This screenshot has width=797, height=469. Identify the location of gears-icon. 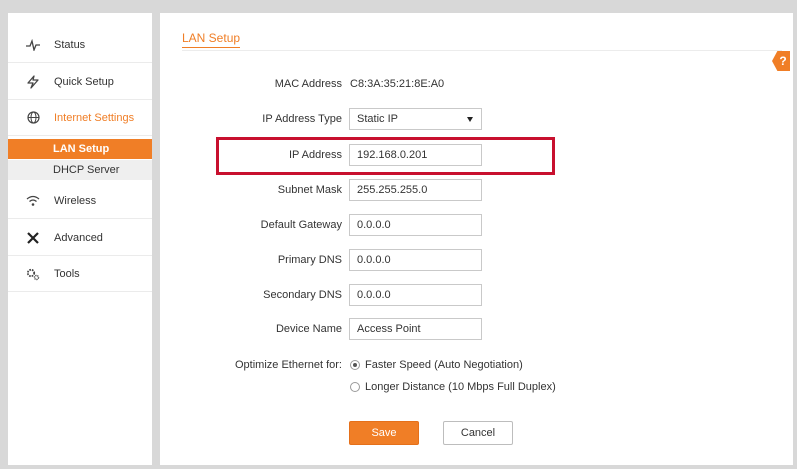
(33, 274).